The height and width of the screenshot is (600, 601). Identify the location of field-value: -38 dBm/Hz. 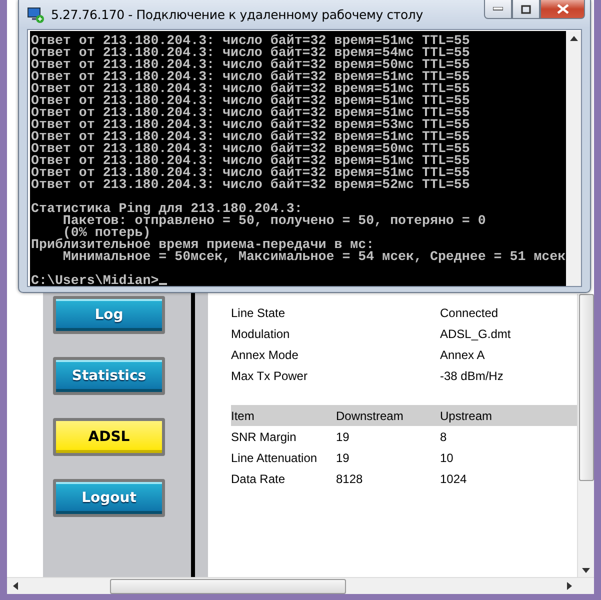
(472, 375).